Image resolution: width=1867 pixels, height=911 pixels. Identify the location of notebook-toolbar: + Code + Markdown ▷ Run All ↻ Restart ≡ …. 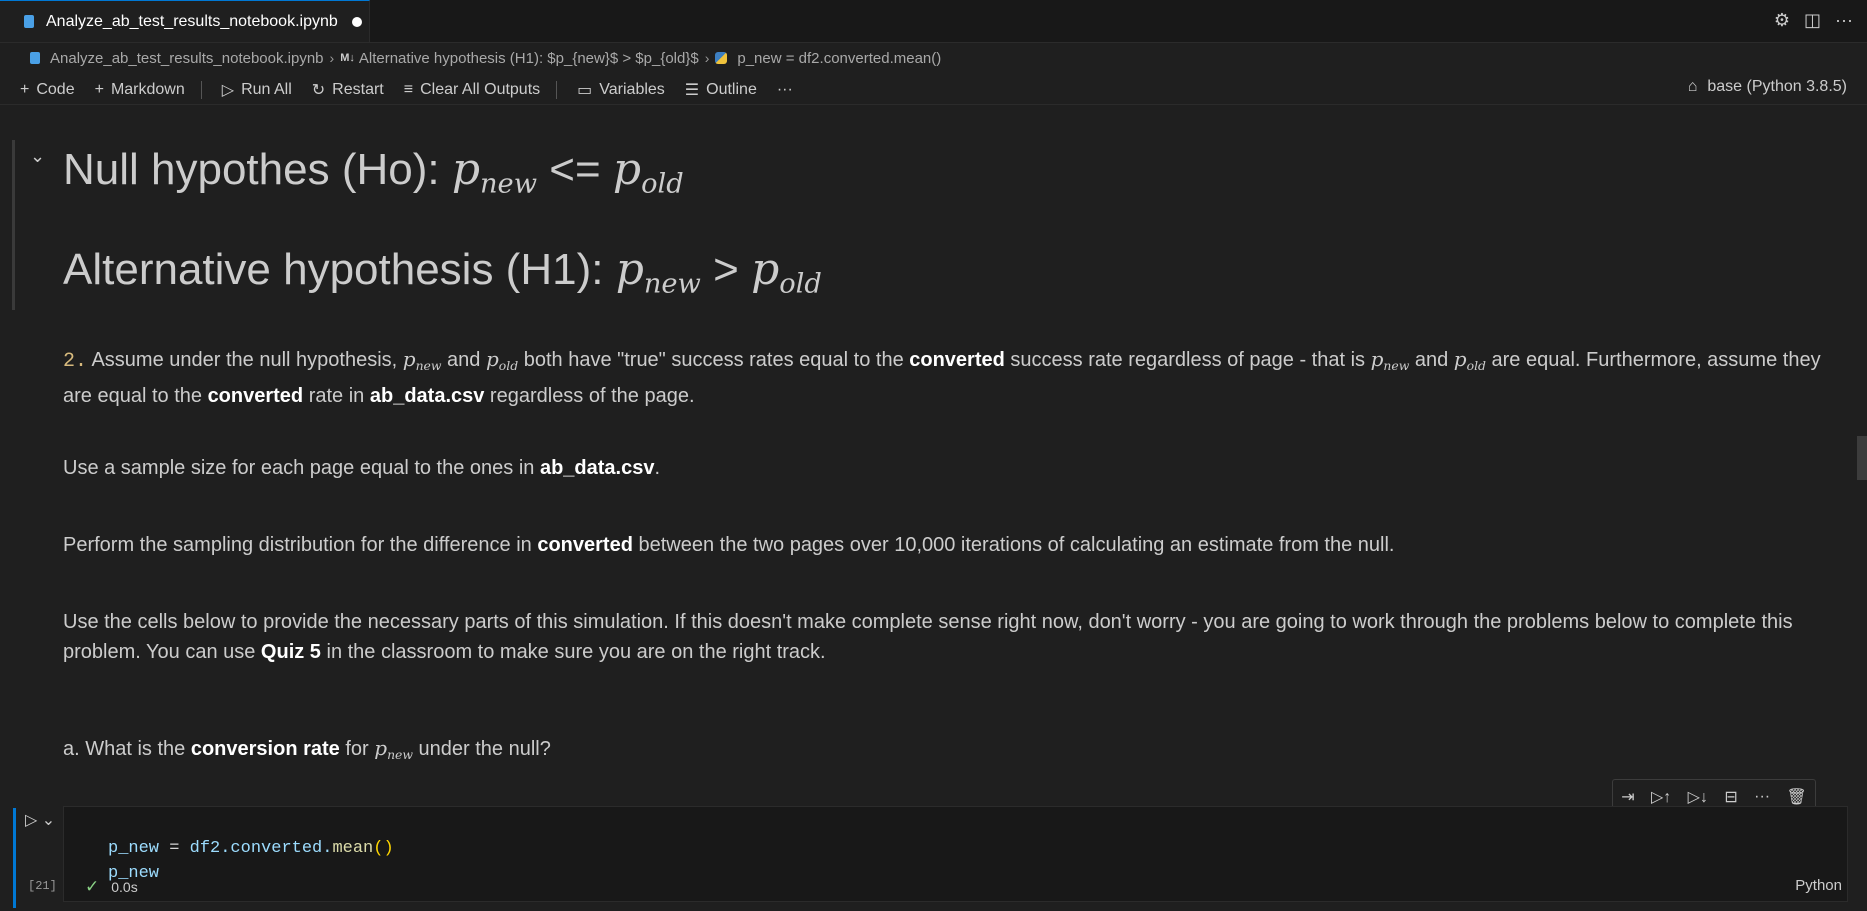
(933, 90).